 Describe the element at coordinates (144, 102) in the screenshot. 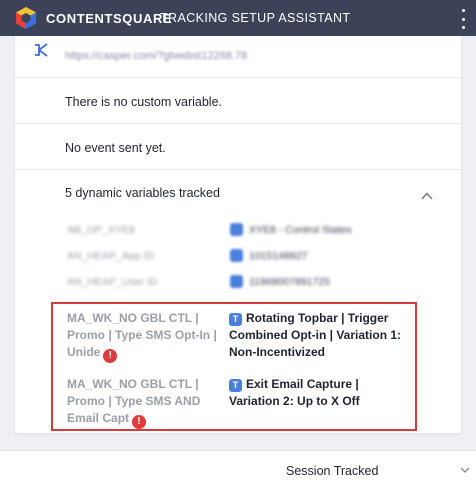

I see `custom-variables-status: There is no custom variable.` at that location.